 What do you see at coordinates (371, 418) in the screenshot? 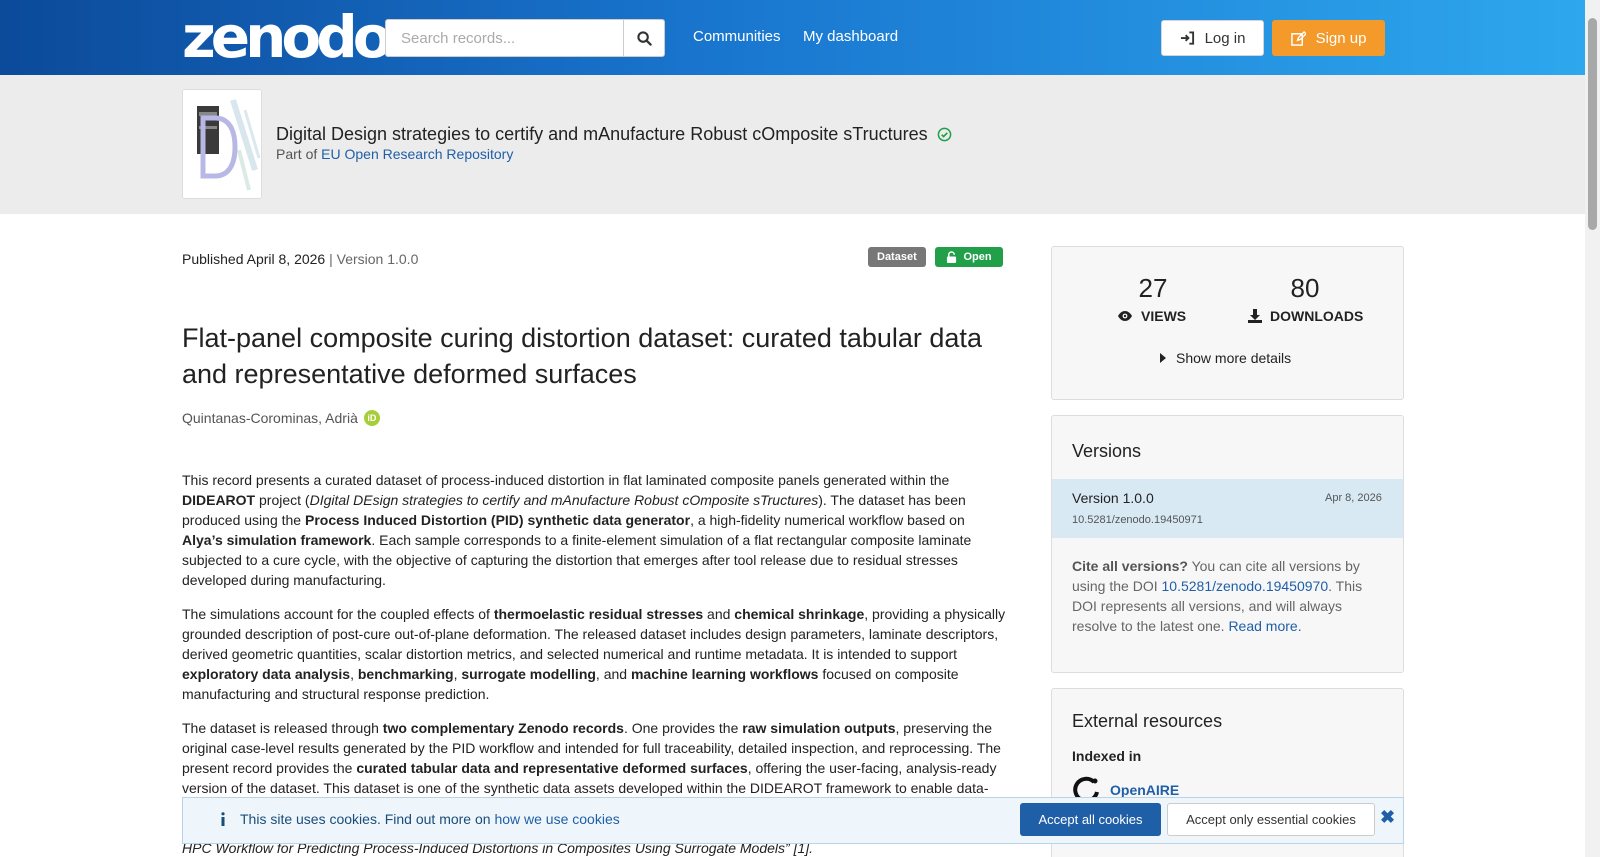
I see `orcid-icon: iD` at bounding box center [371, 418].